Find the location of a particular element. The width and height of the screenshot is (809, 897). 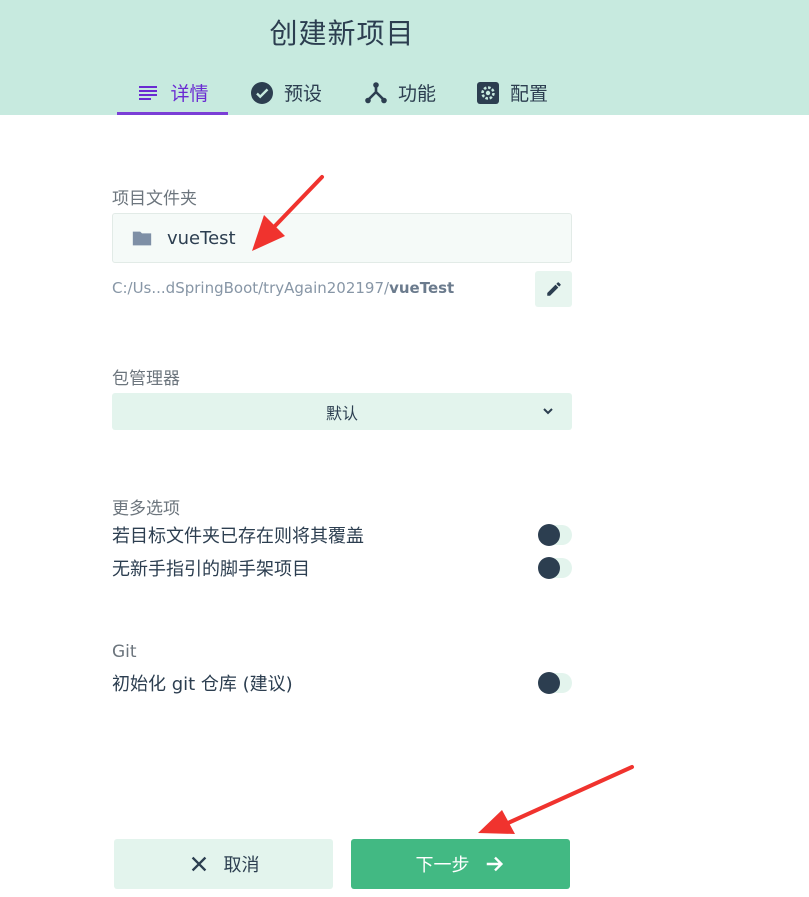

next-button-label: 下一步 is located at coordinates (442, 865).